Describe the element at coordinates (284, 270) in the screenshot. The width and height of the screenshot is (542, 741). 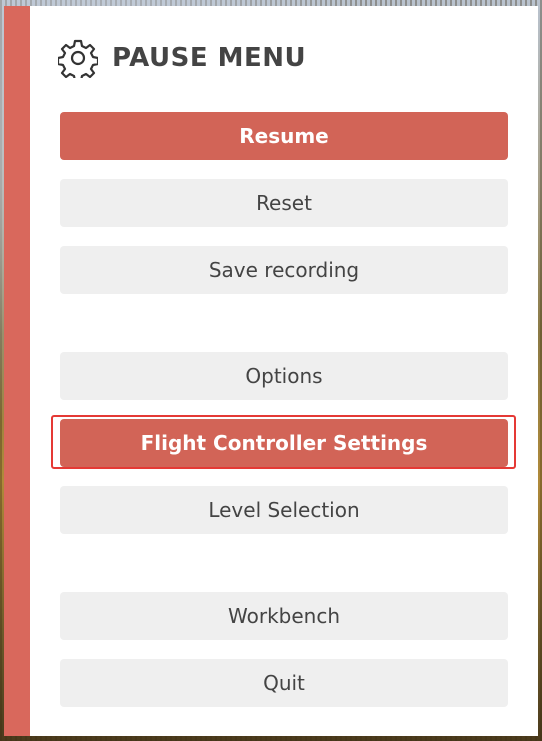
I see `save-recording-button: Save recording` at that location.